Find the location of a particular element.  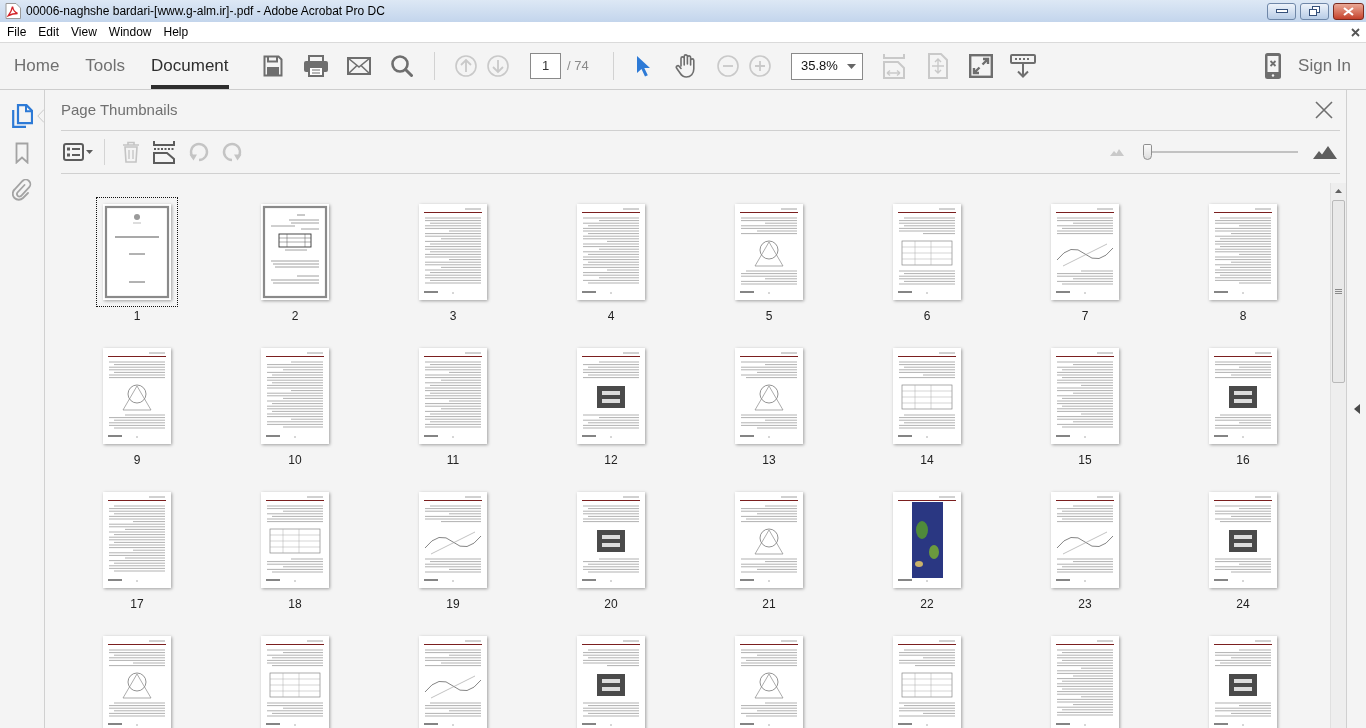

minimize-icon is located at coordinates (1281, 11).